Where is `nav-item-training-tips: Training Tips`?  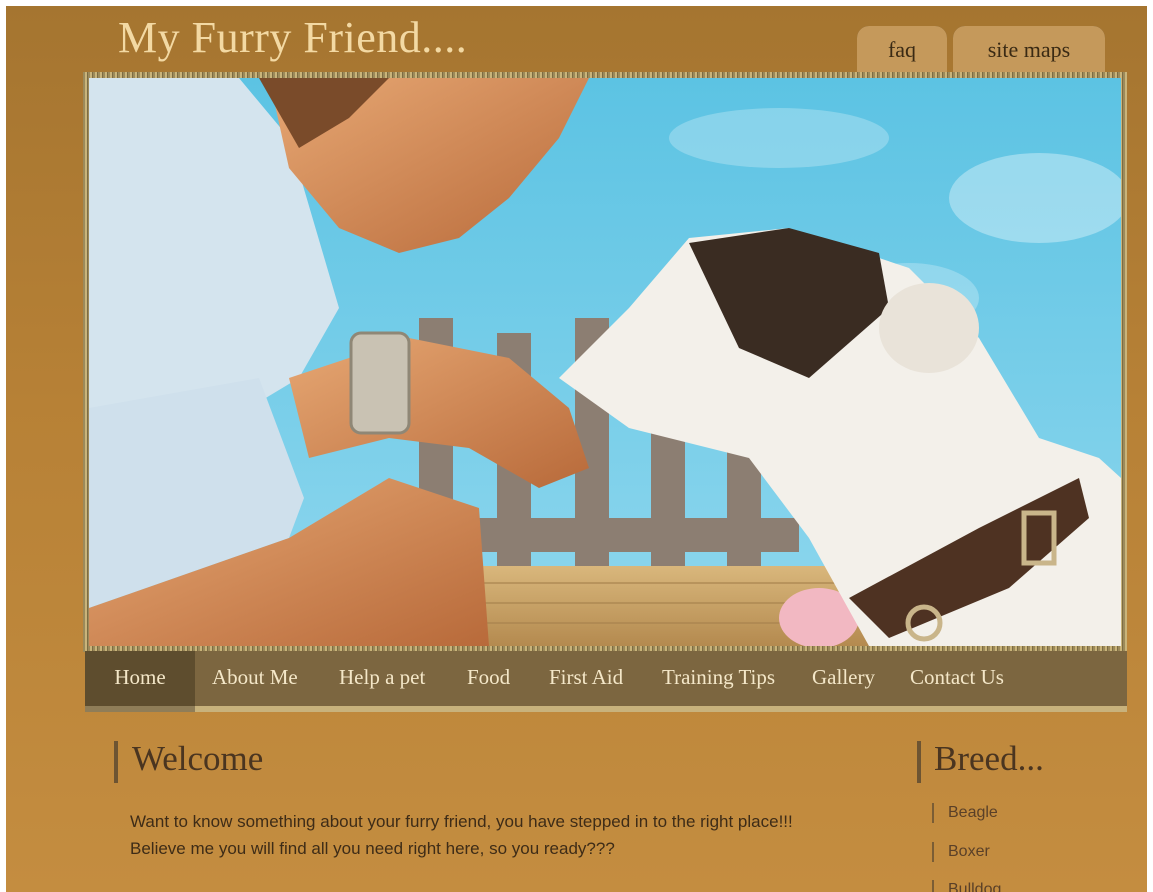 nav-item-training-tips: Training Tips is located at coordinates (718, 678).